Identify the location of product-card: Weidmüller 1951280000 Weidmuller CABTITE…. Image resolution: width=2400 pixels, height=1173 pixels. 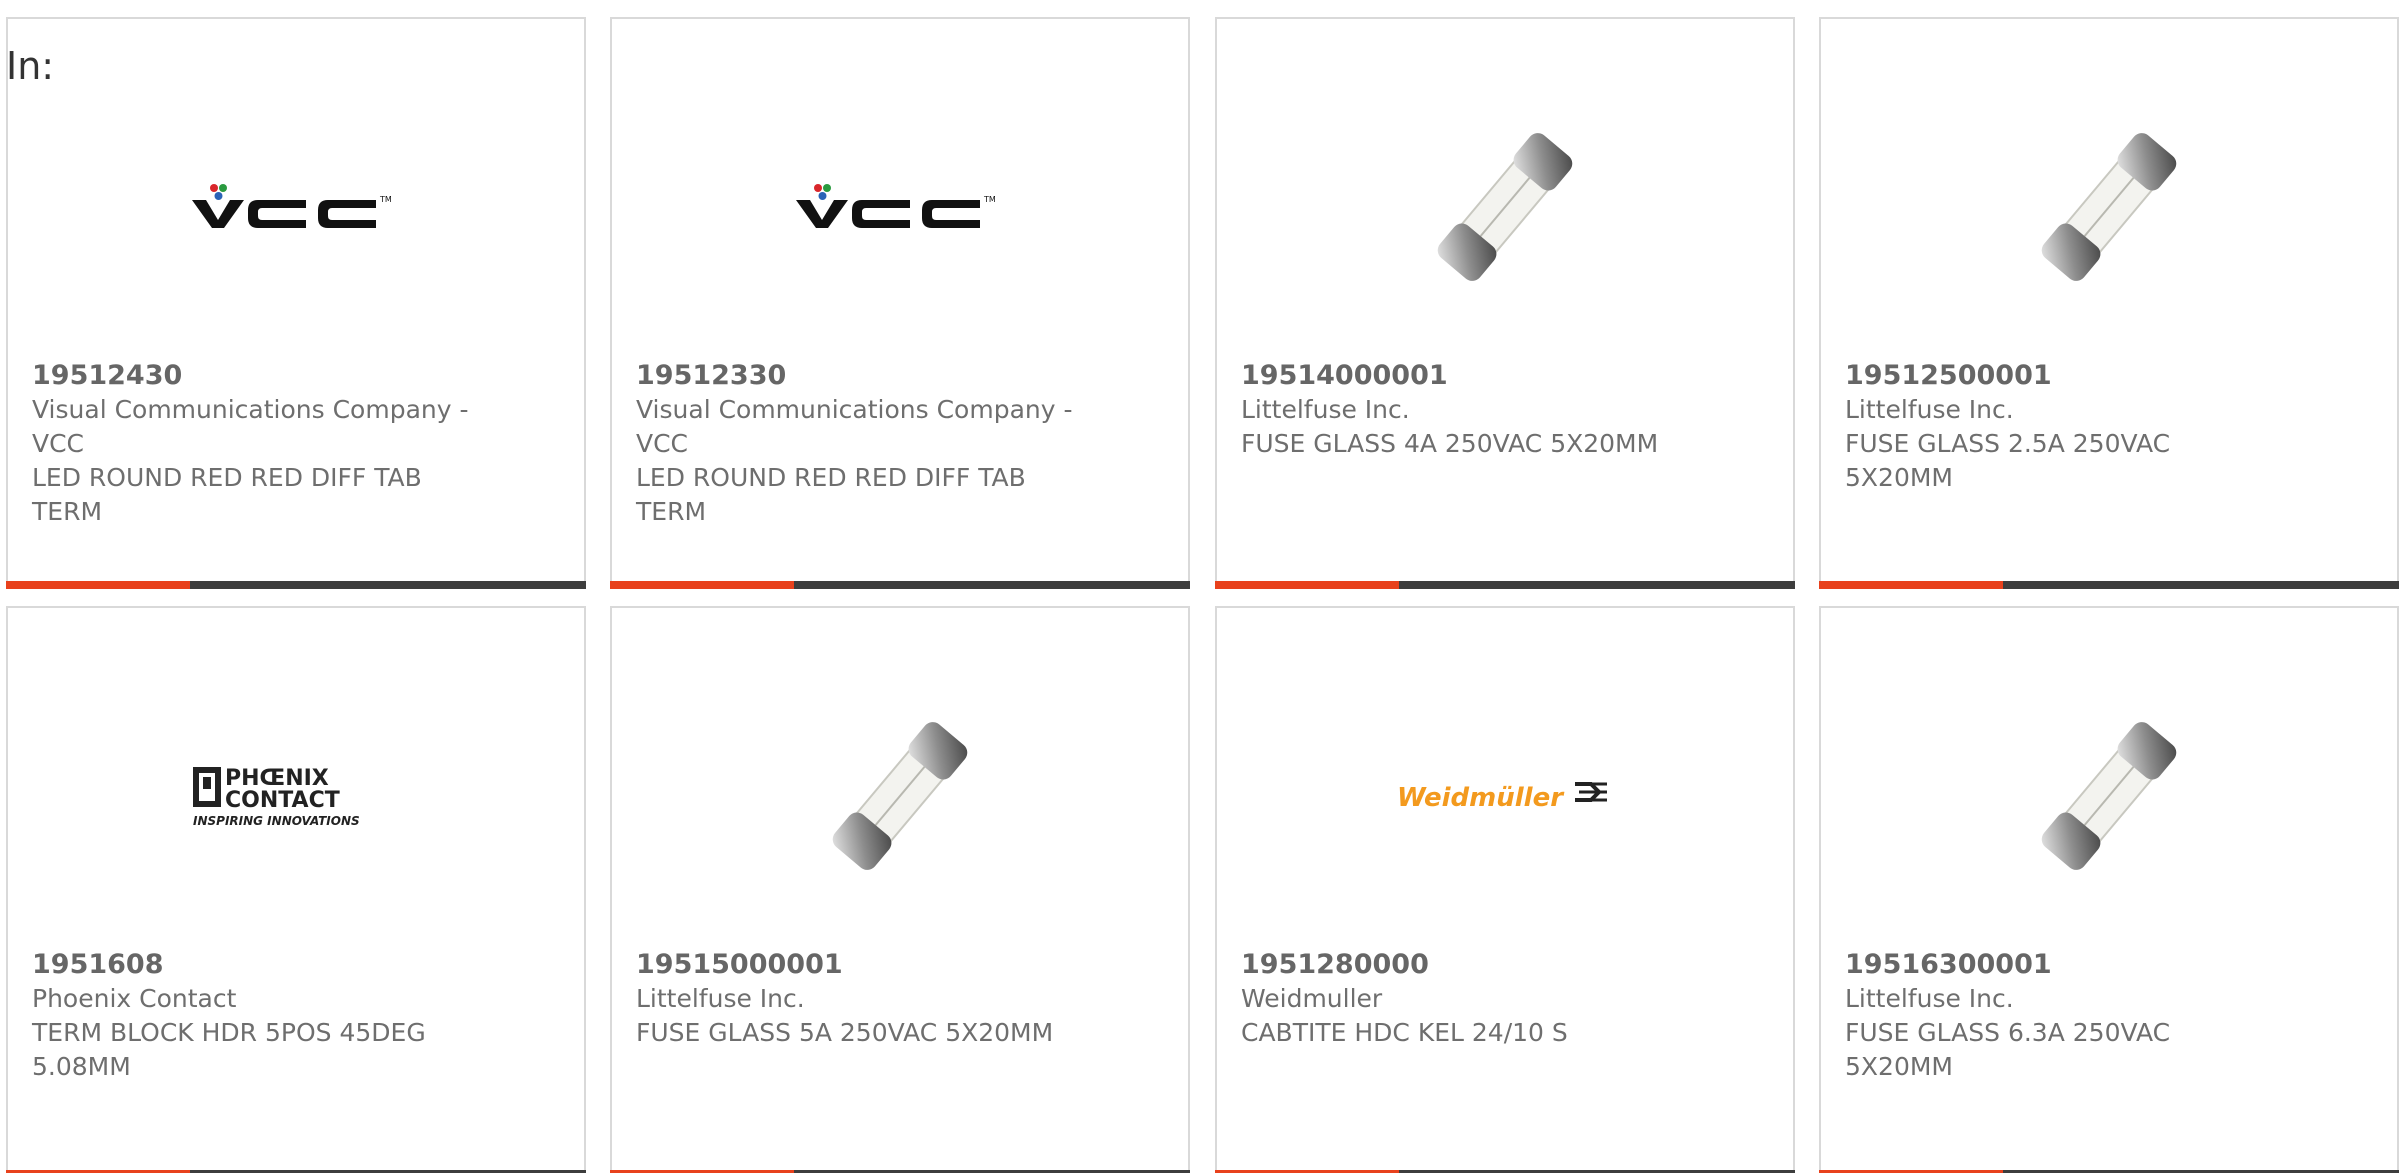
(1505, 889).